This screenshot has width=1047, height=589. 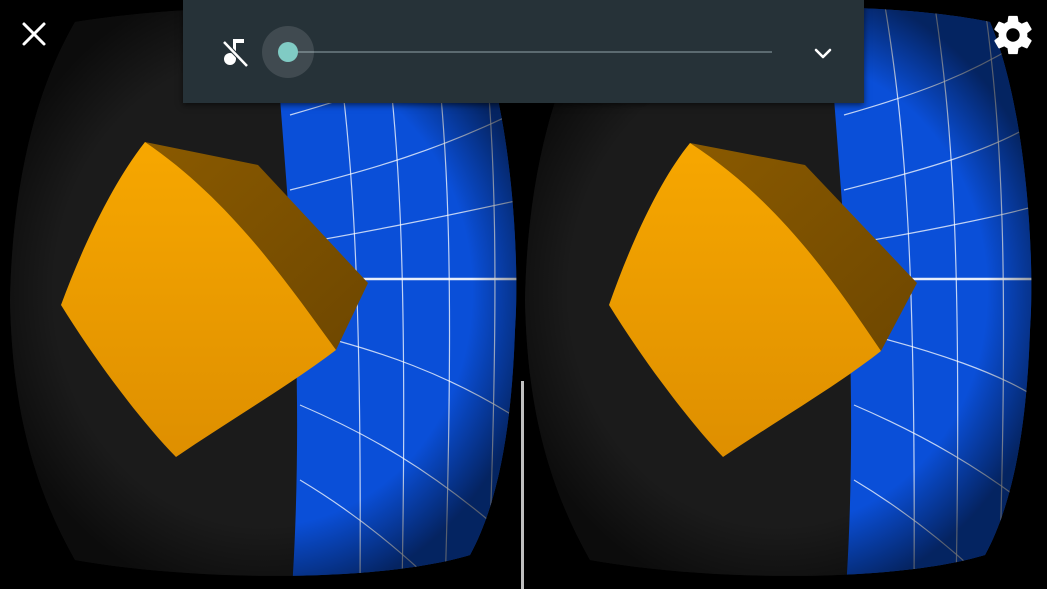 I want to click on close-button, so click(x=34, y=34).